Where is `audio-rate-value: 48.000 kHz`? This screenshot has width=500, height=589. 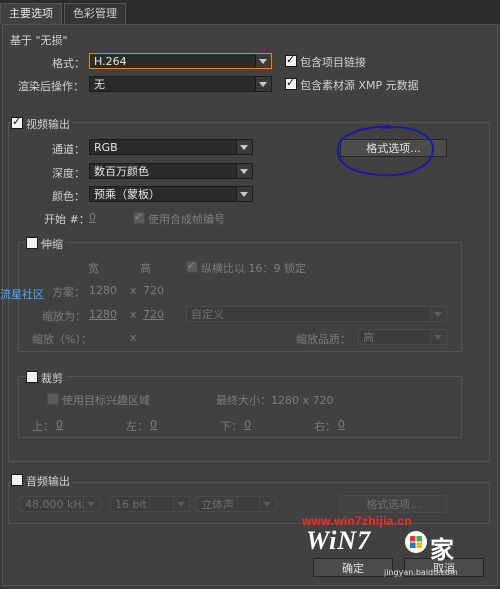
audio-rate-value: 48.000 kHz is located at coordinates (56, 504).